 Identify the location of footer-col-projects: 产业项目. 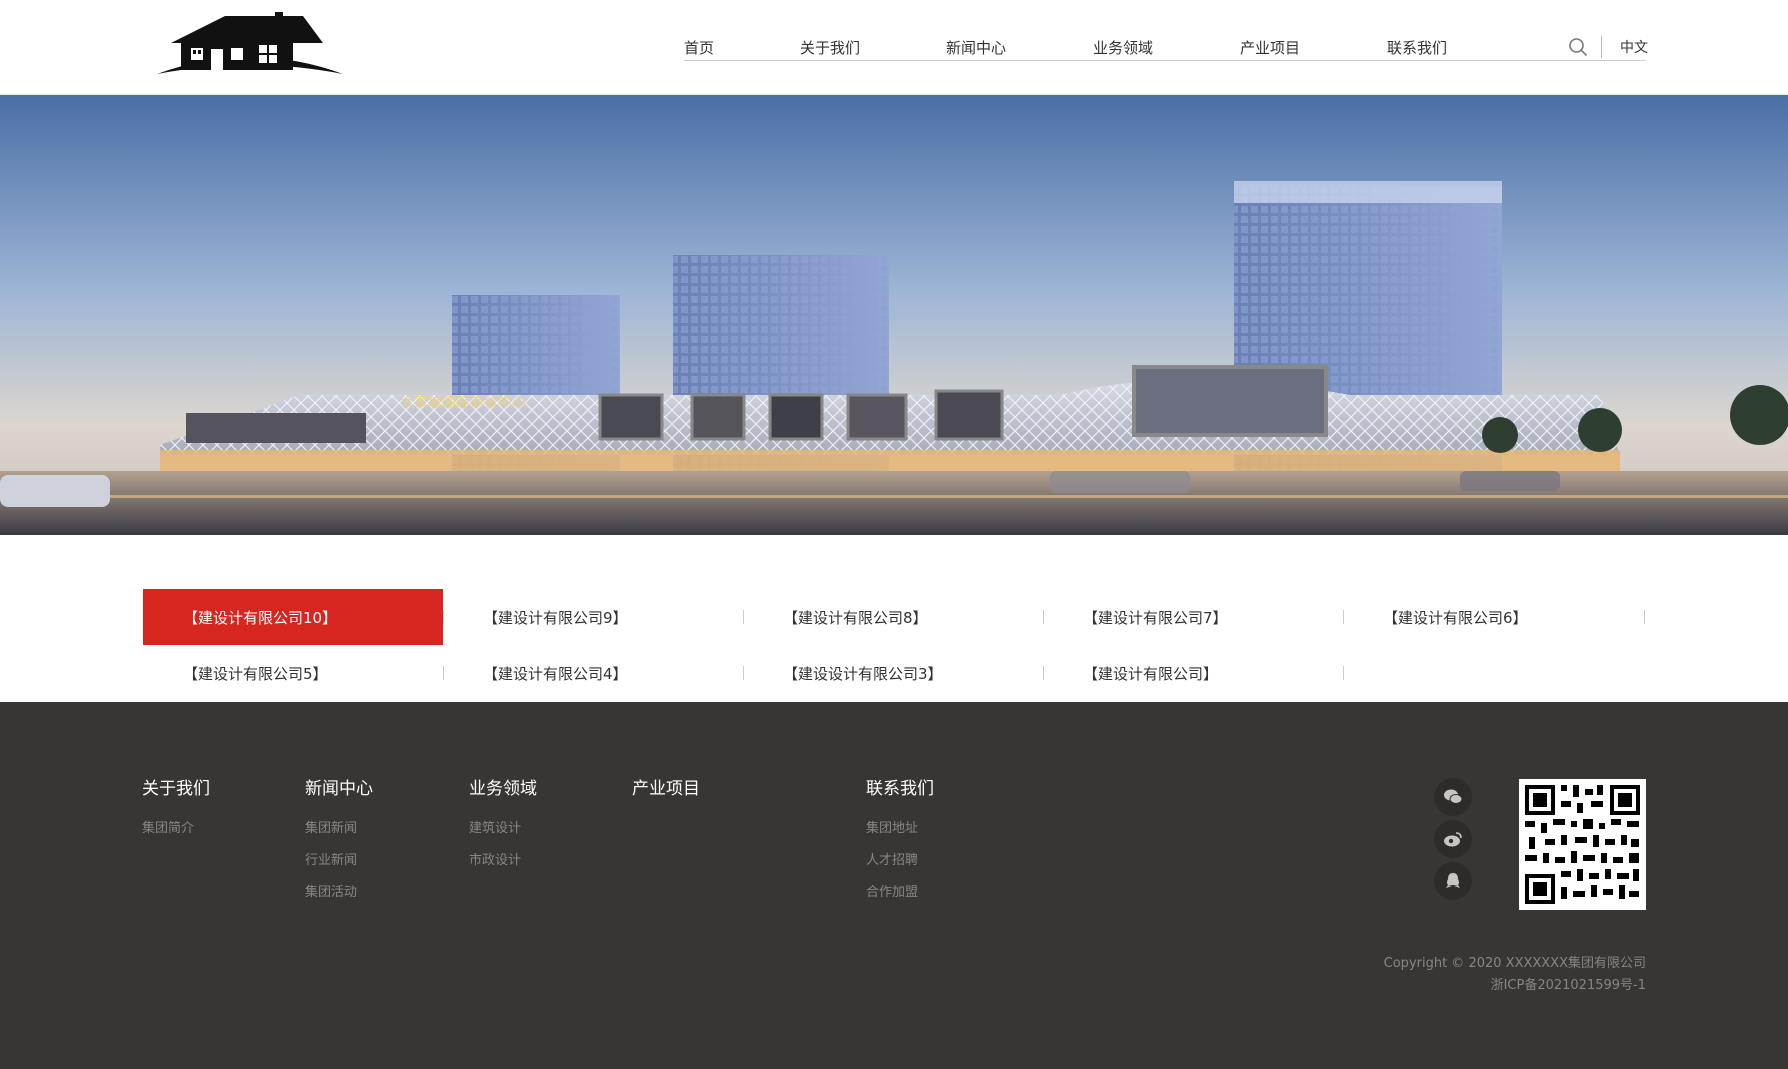
(666, 795).